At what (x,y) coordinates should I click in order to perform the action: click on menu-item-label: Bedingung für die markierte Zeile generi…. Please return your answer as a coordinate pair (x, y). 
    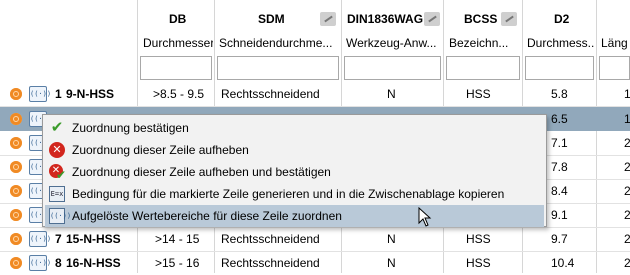
    Looking at the image, I should click on (288, 194).